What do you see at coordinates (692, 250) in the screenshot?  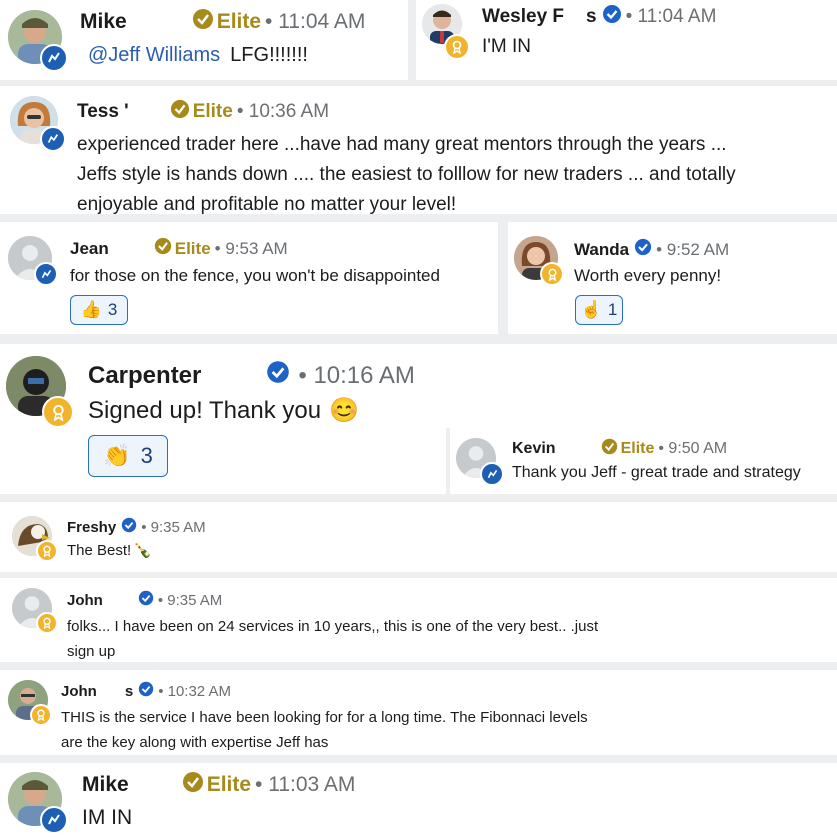 I see `timestamp: • 9:52 AM` at bounding box center [692, 250].